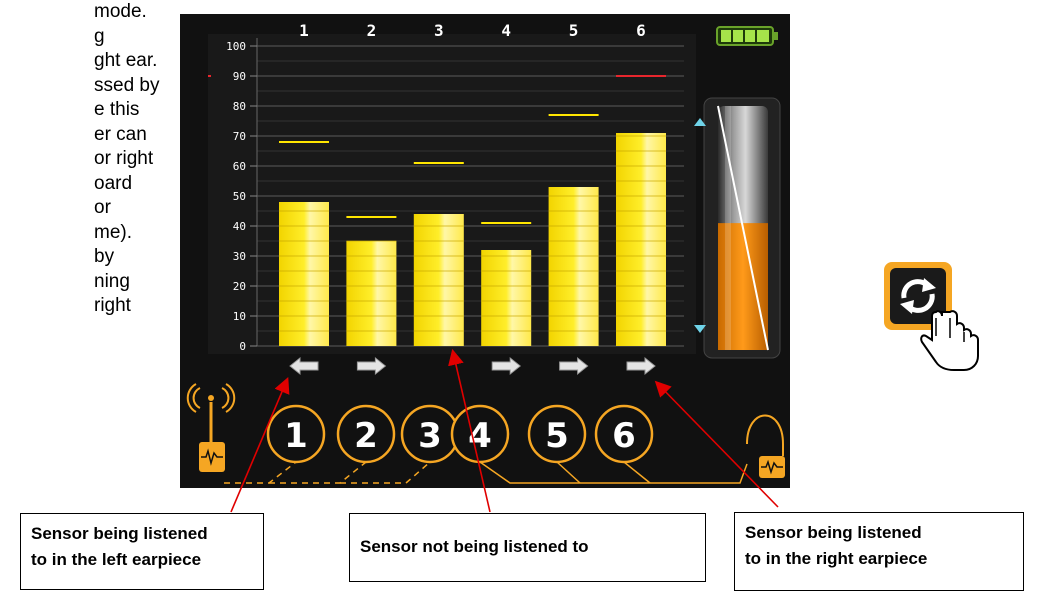  What do you see at coordinates (765, 446) in the screenshot?
I see `wired-transmitter-icon` at bounding box center [765, 446].